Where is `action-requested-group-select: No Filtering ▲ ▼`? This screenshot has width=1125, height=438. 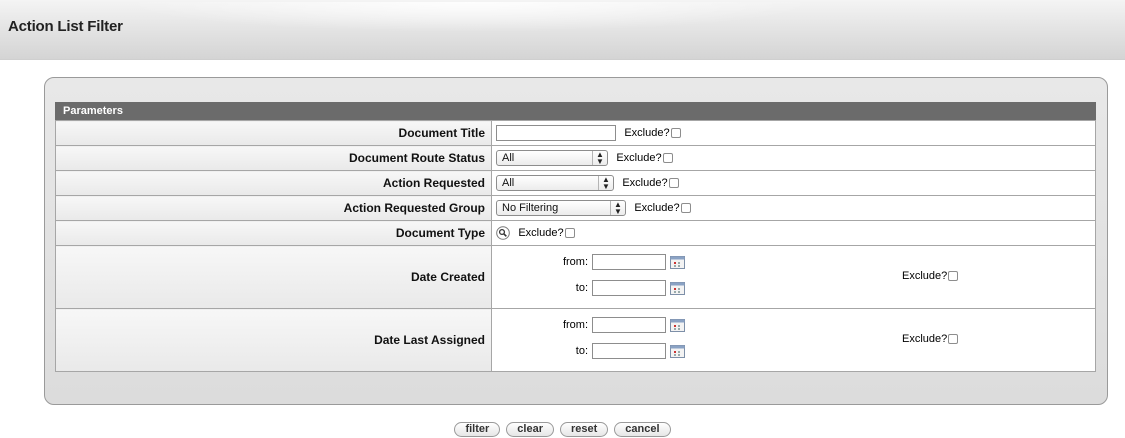
action-requested-group-select: No Filtering ▲ ▼ is located at coordinates (561, 208).